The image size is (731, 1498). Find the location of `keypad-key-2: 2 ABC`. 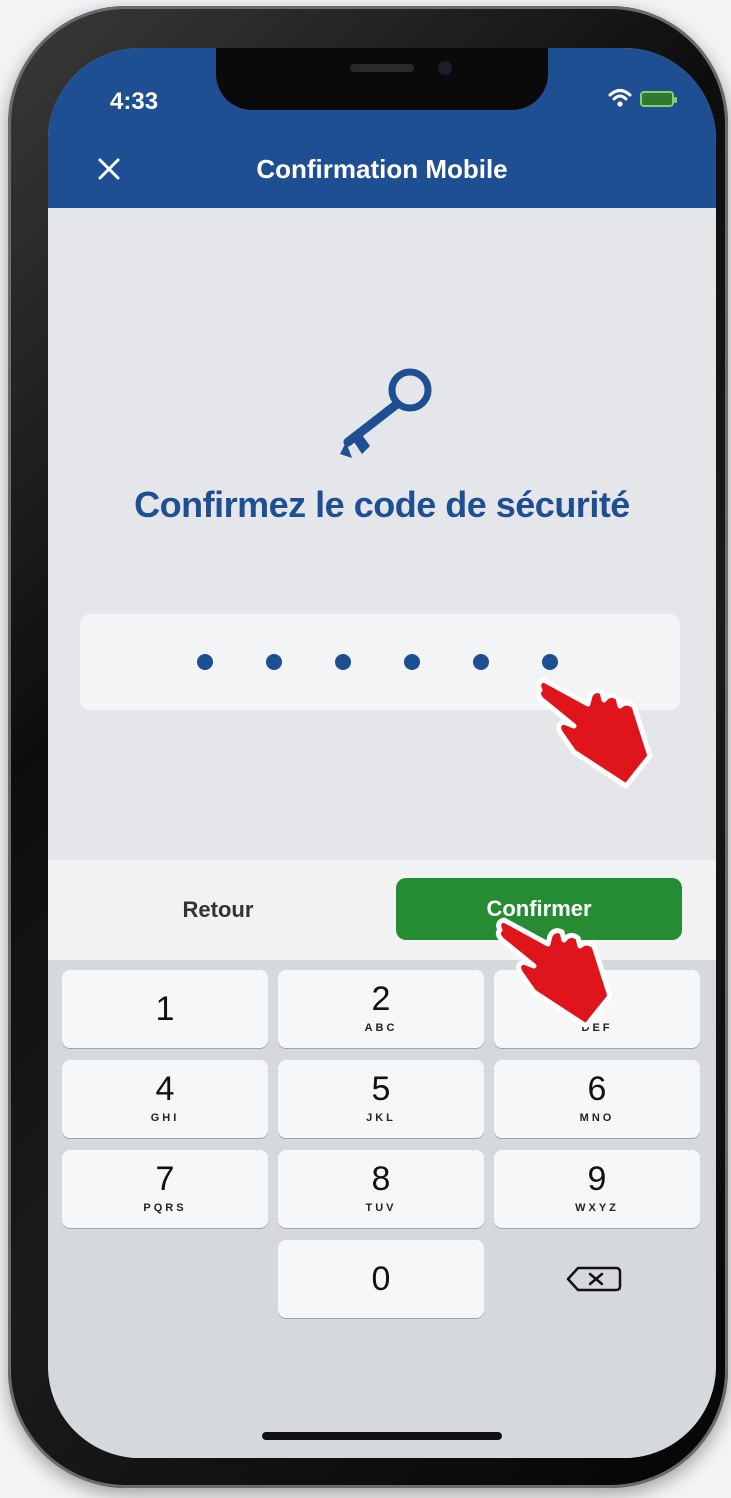

keypad-key-2: 2 ABC is located at coordinates (381, 1009).